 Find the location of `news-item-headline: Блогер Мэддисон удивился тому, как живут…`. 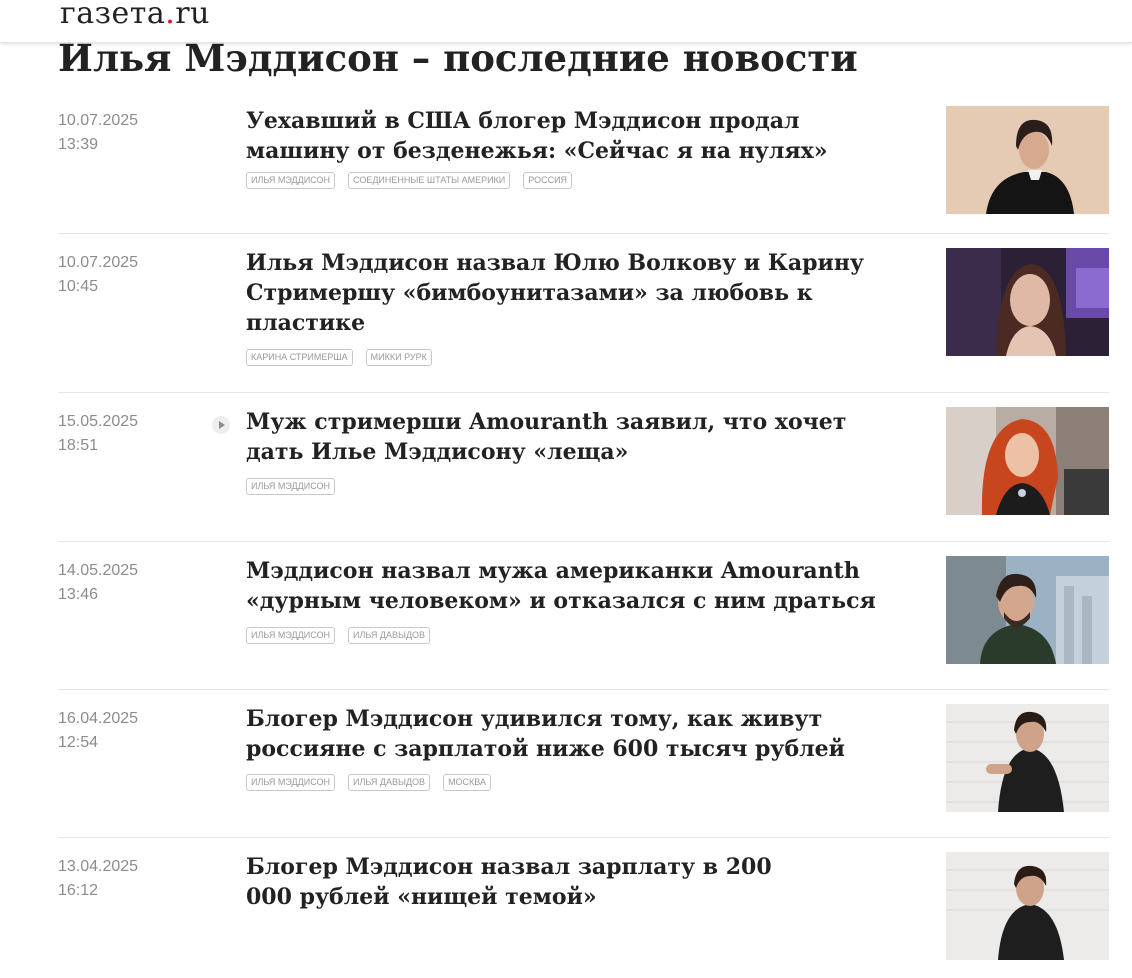

news-item-headline: Блогер Мэддисон удивился тому, как живут… is located at coordinates (576, 734).